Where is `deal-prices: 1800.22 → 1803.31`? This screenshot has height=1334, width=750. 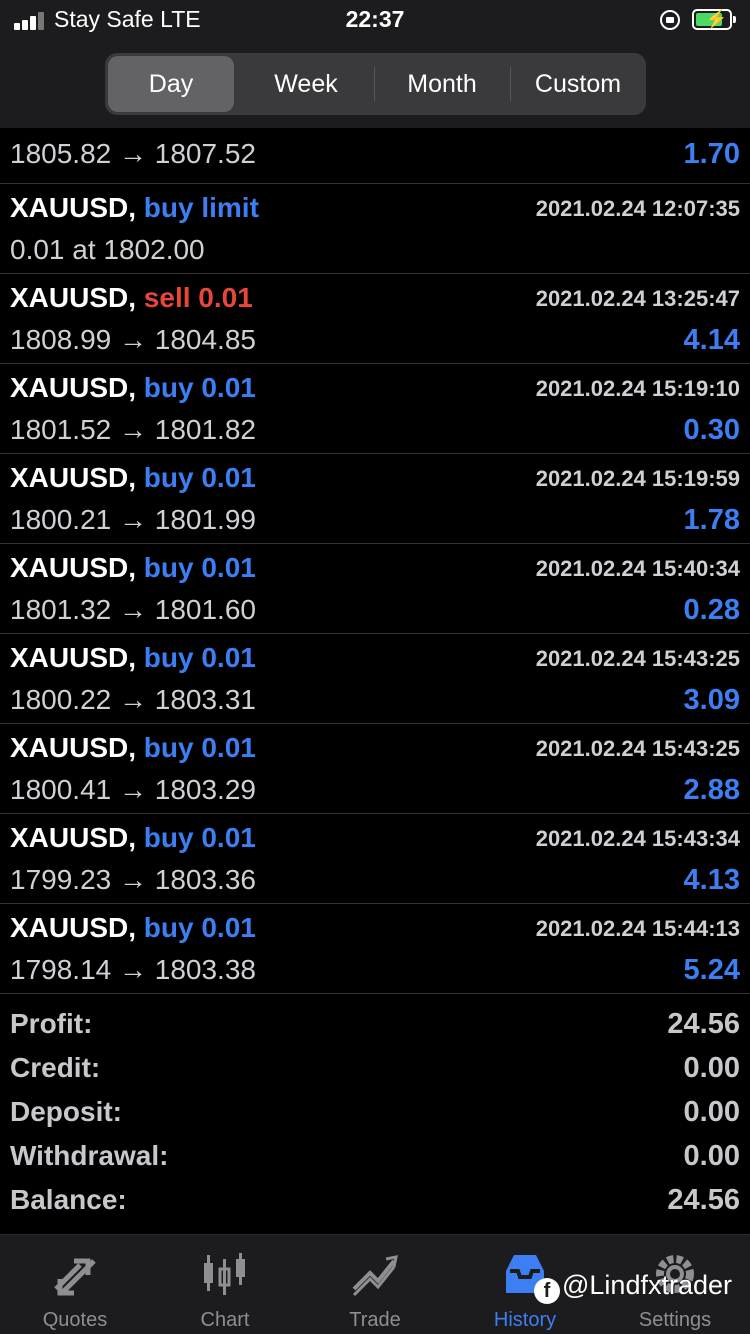
deal-prices: 1800.22 → 1803.31 is located at coordinates (133, 699).